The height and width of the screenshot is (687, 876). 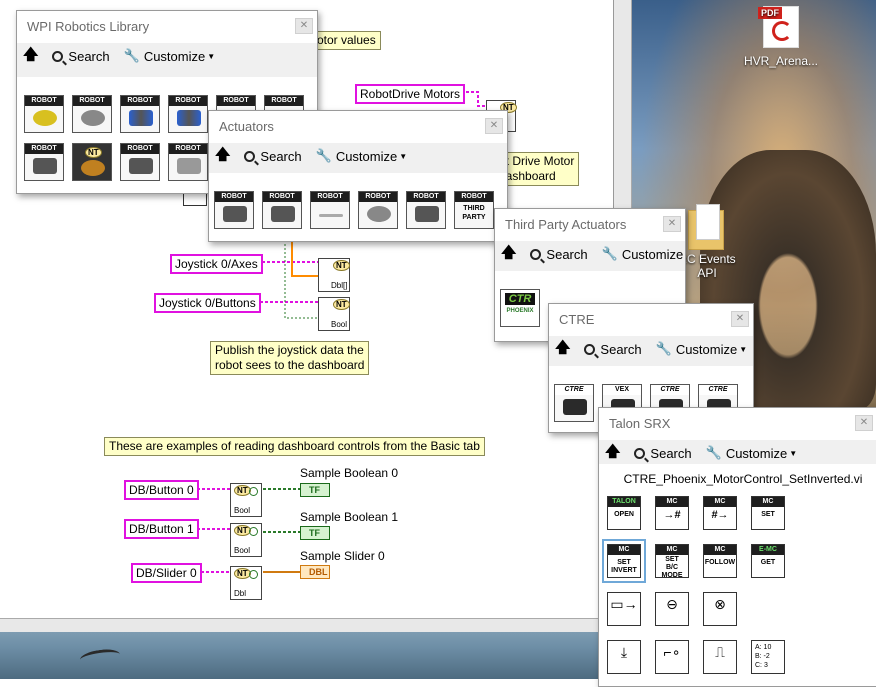 I want to click on palette-item-switch-subpalette: ⌐∘, so click(x=672, y=657).